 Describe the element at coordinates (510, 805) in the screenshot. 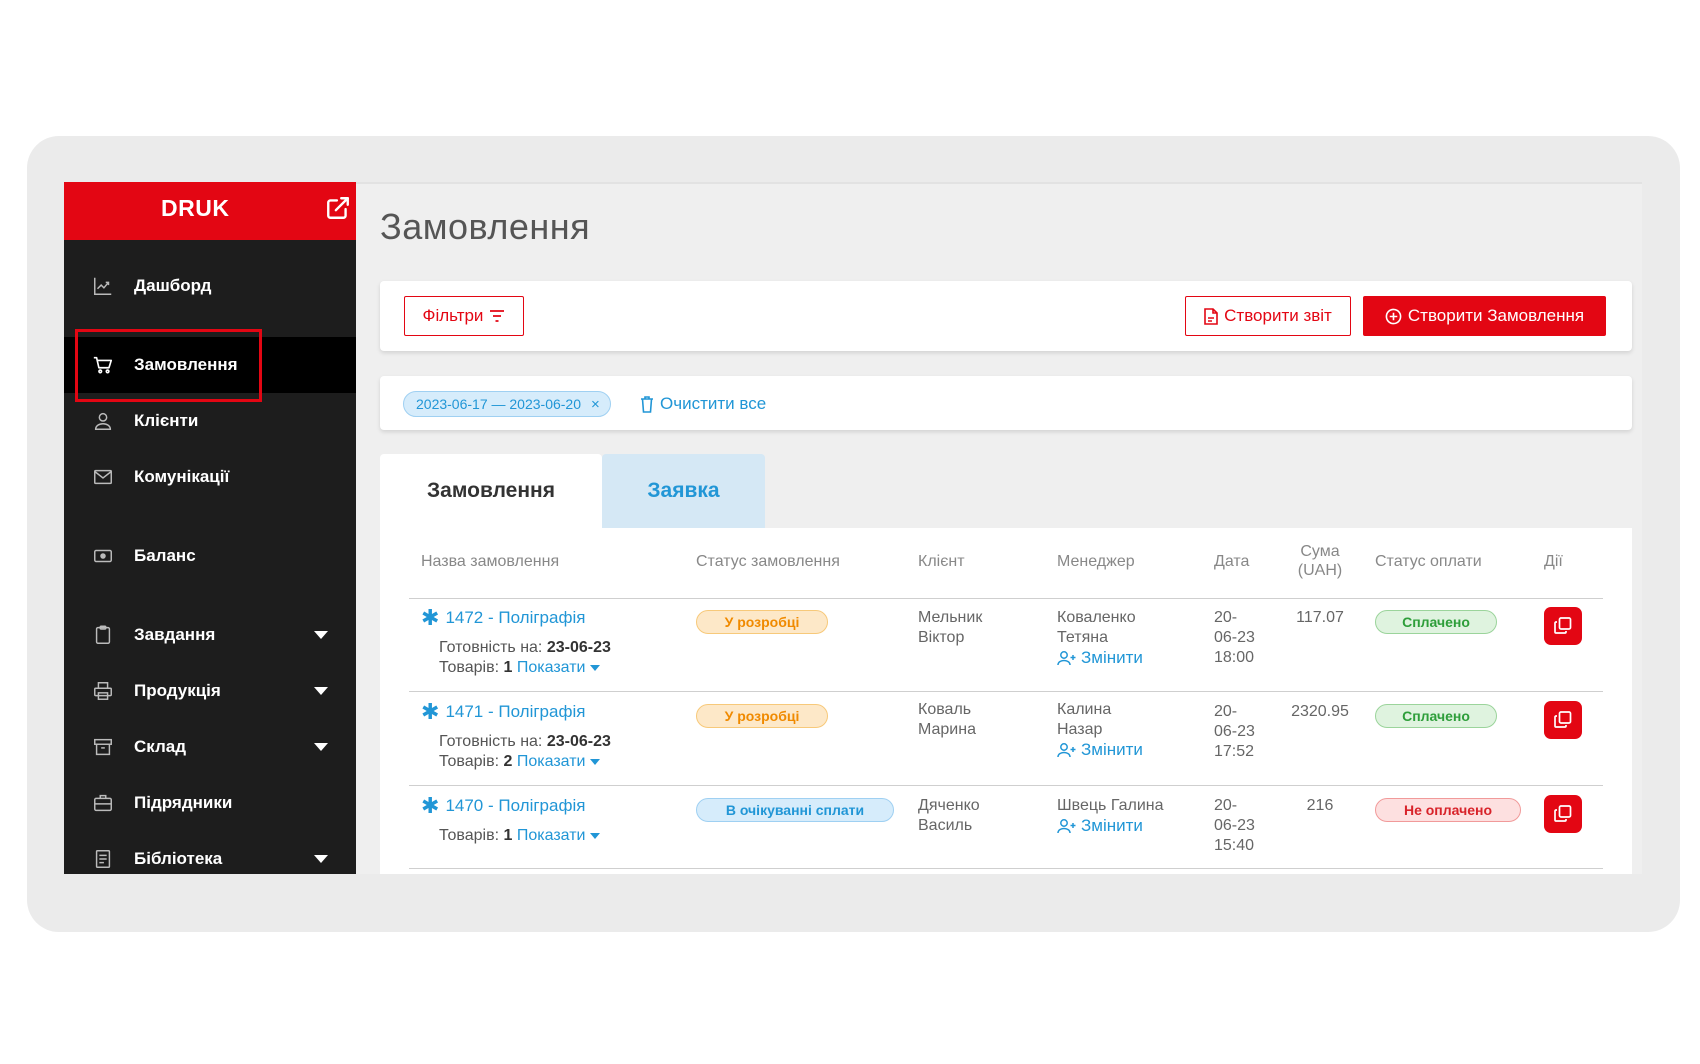

I see `order-link: ✱ 1470 - Поліграфія` at that location.